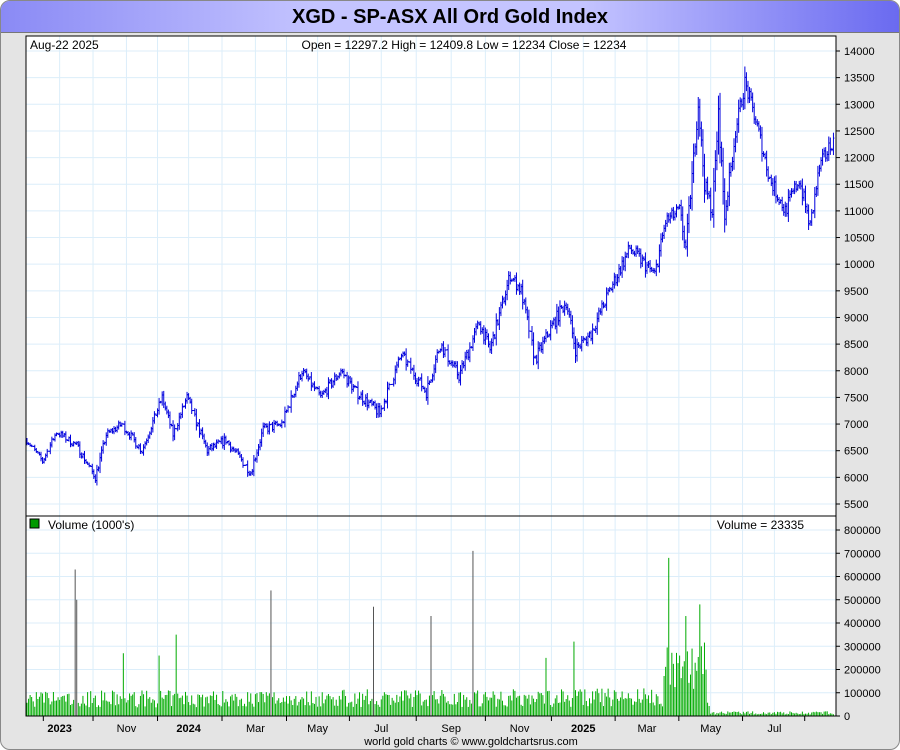  Describe the element at coordinates (856, 425) in the screenshot. I see `price-tick-label: 7000` at that location.